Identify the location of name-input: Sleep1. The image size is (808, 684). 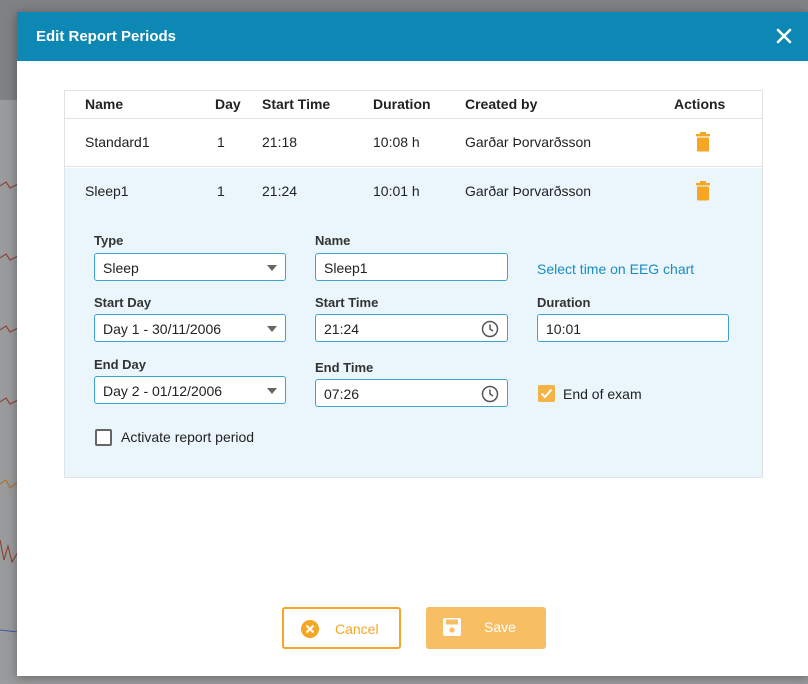
(411, 267).